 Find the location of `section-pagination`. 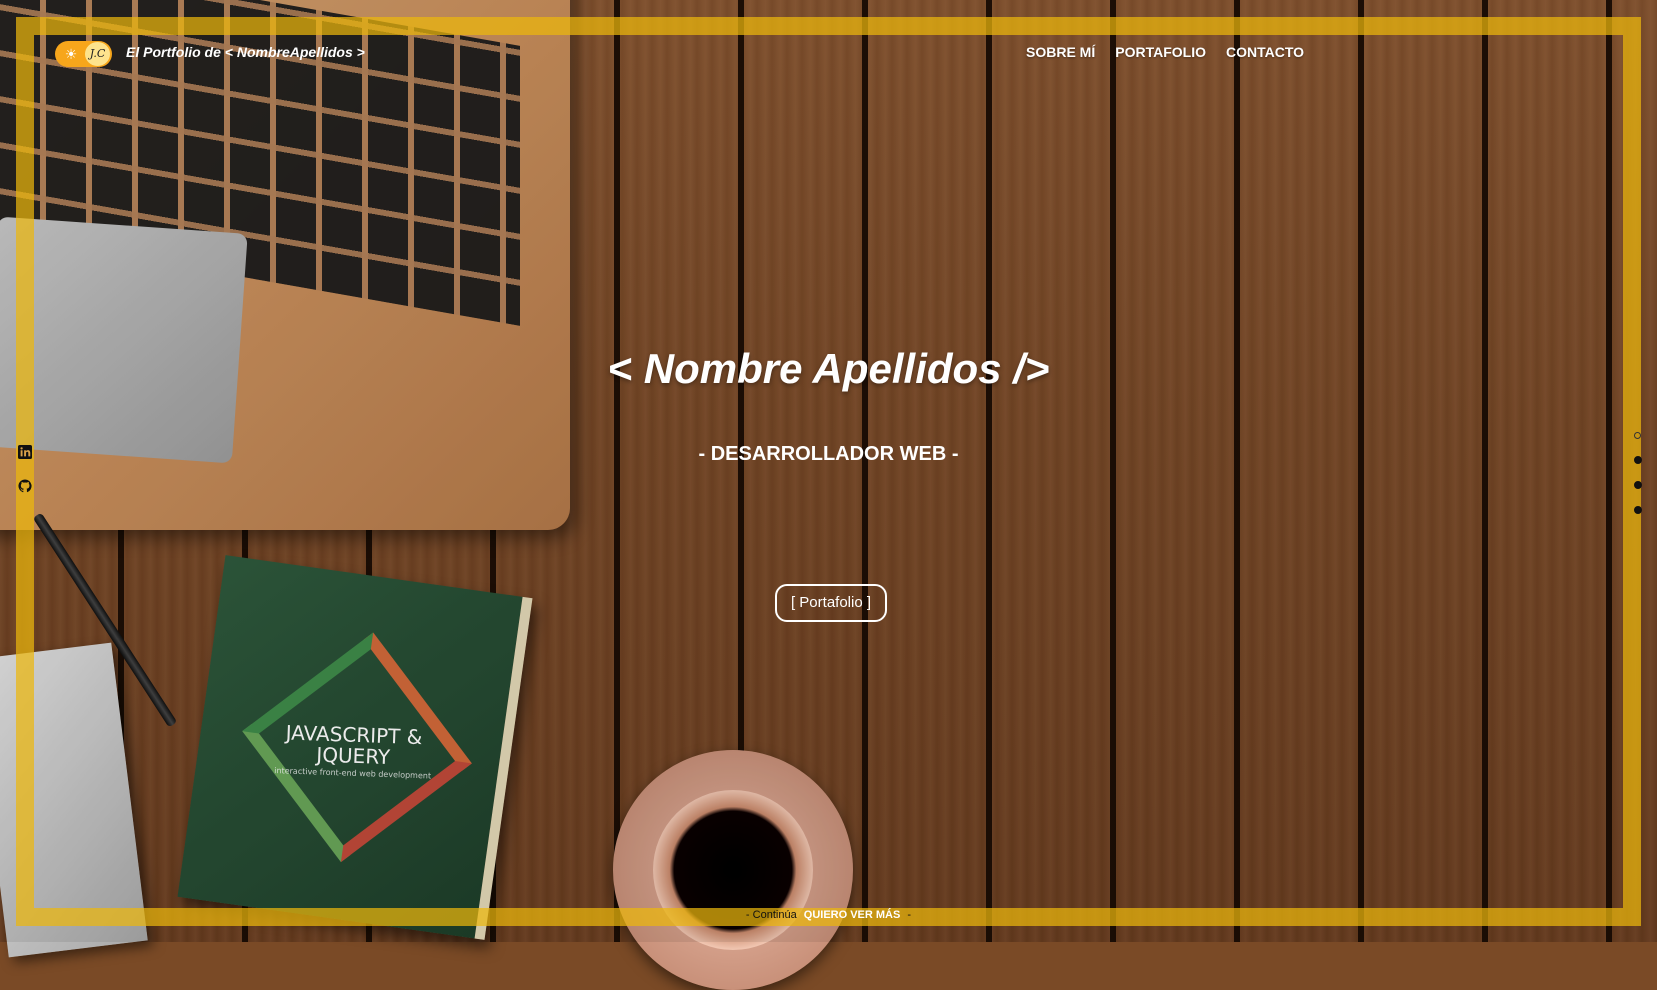

section-pagination is located at coordinates (1638, 481).